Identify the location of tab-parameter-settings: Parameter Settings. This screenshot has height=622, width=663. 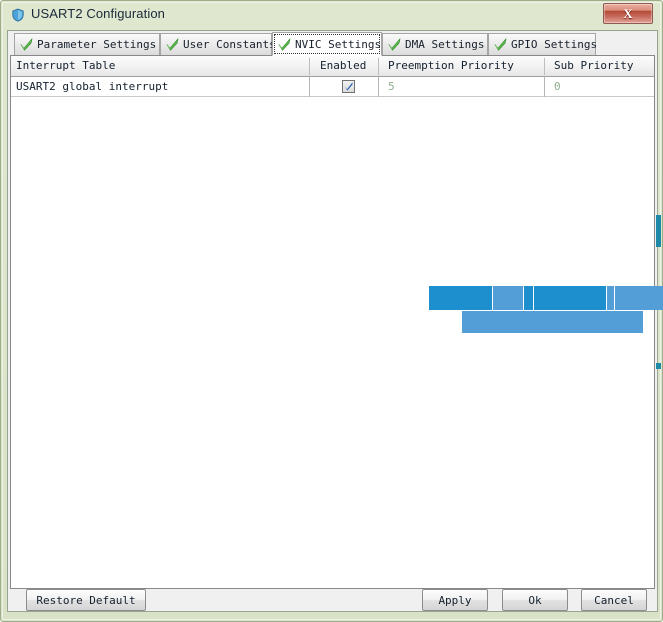
(87, 44).